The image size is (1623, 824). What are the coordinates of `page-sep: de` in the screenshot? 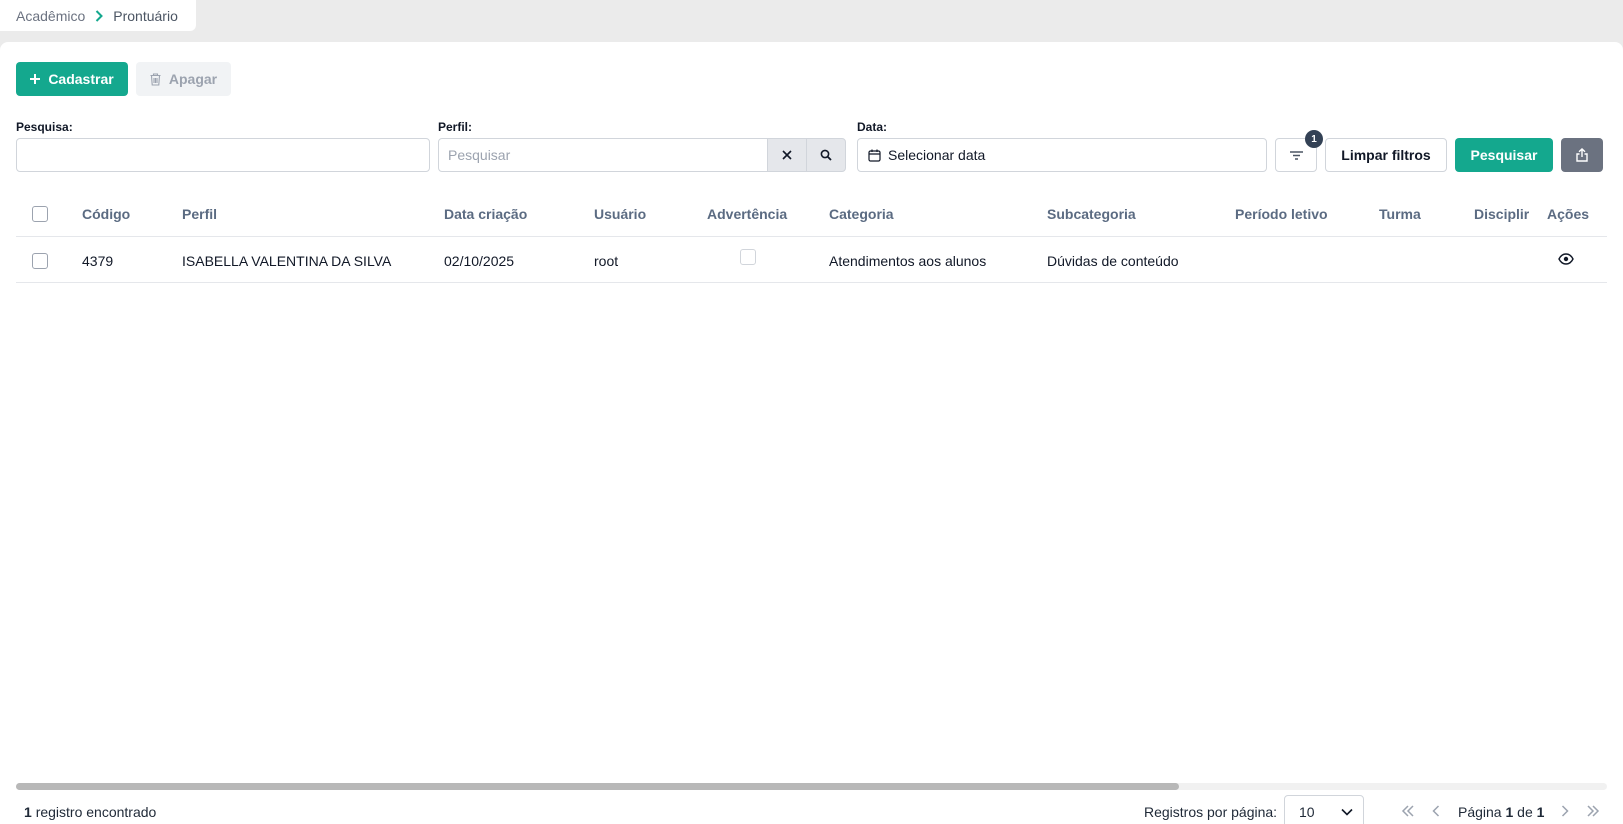 It's located at (1525, 812).